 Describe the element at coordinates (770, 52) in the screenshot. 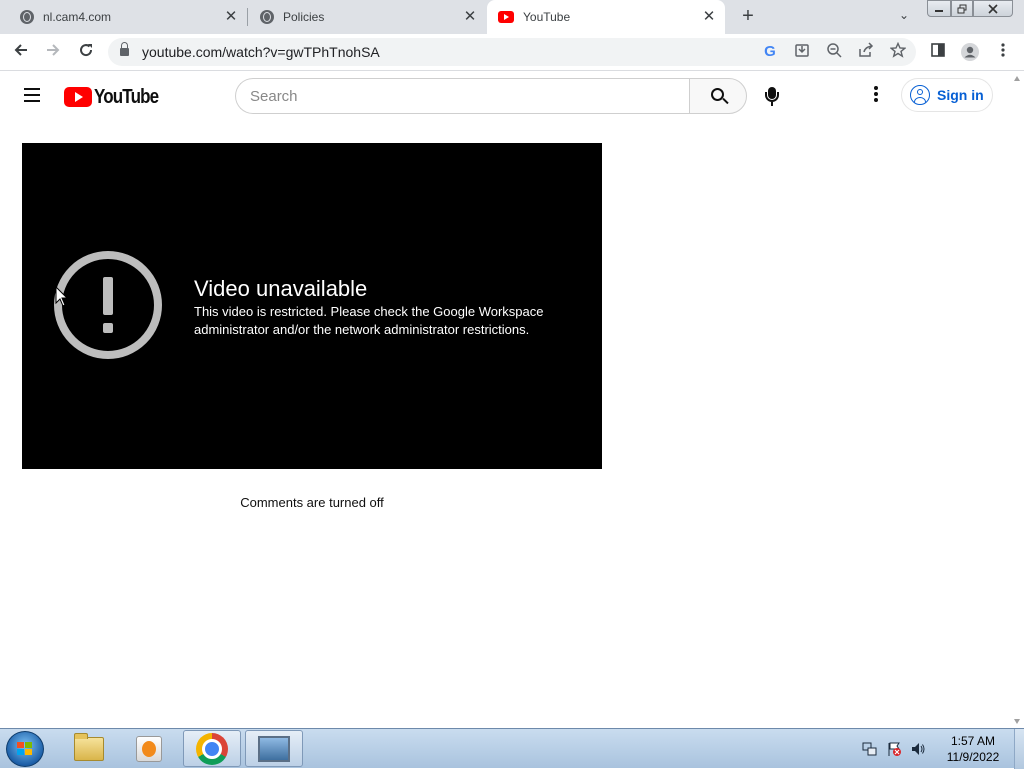

I see `google-lens-icon: G` at that location.